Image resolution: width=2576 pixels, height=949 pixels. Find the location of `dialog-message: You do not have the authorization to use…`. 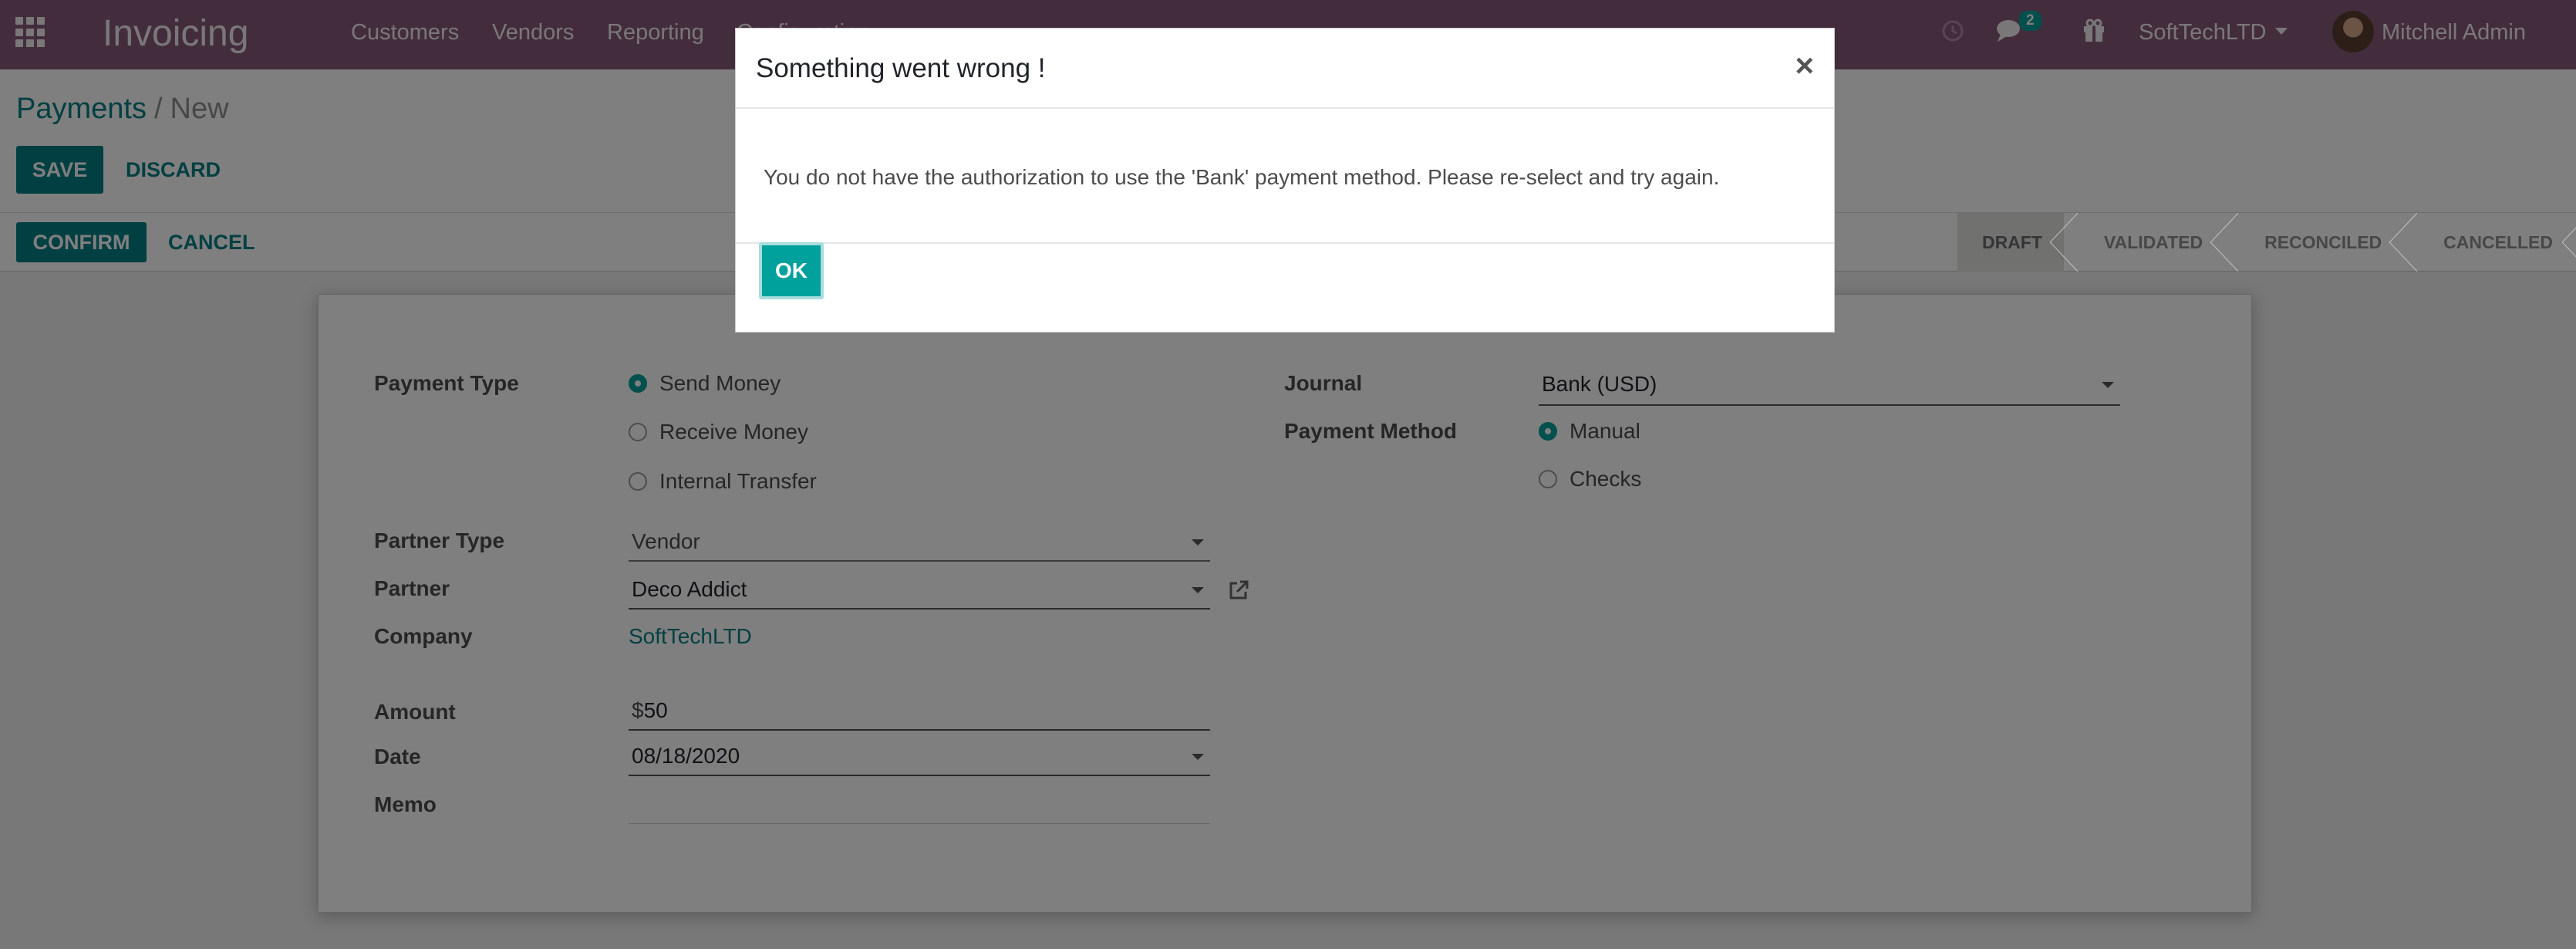

dialog-message: You do not have the authorization to use… is located at coordinates (1242, 177).